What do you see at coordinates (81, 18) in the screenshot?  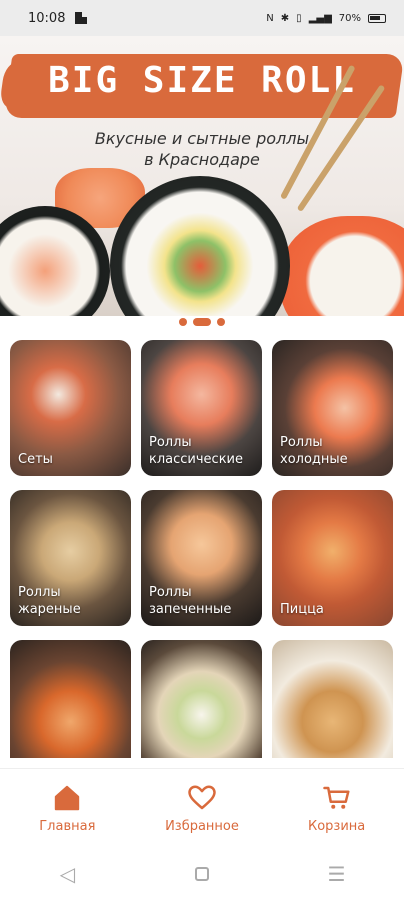 I see `notification-icon` at bounding box center [81, 18].